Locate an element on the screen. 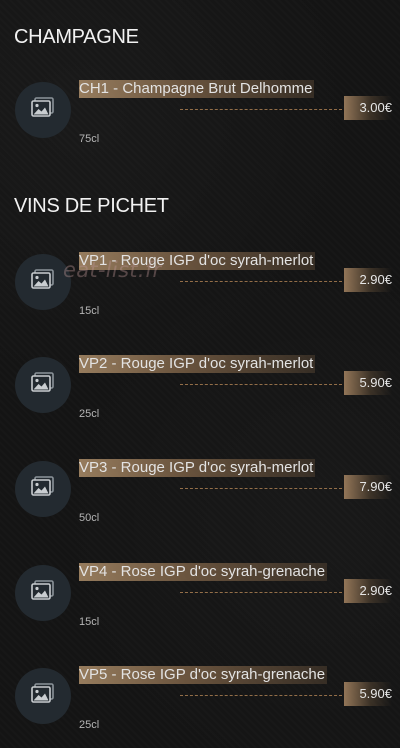 This screenshot has height=748, width=400. item-name: VP4 - Rose IGP d'oc syrah-grenache is located at coordinates (203, 572).